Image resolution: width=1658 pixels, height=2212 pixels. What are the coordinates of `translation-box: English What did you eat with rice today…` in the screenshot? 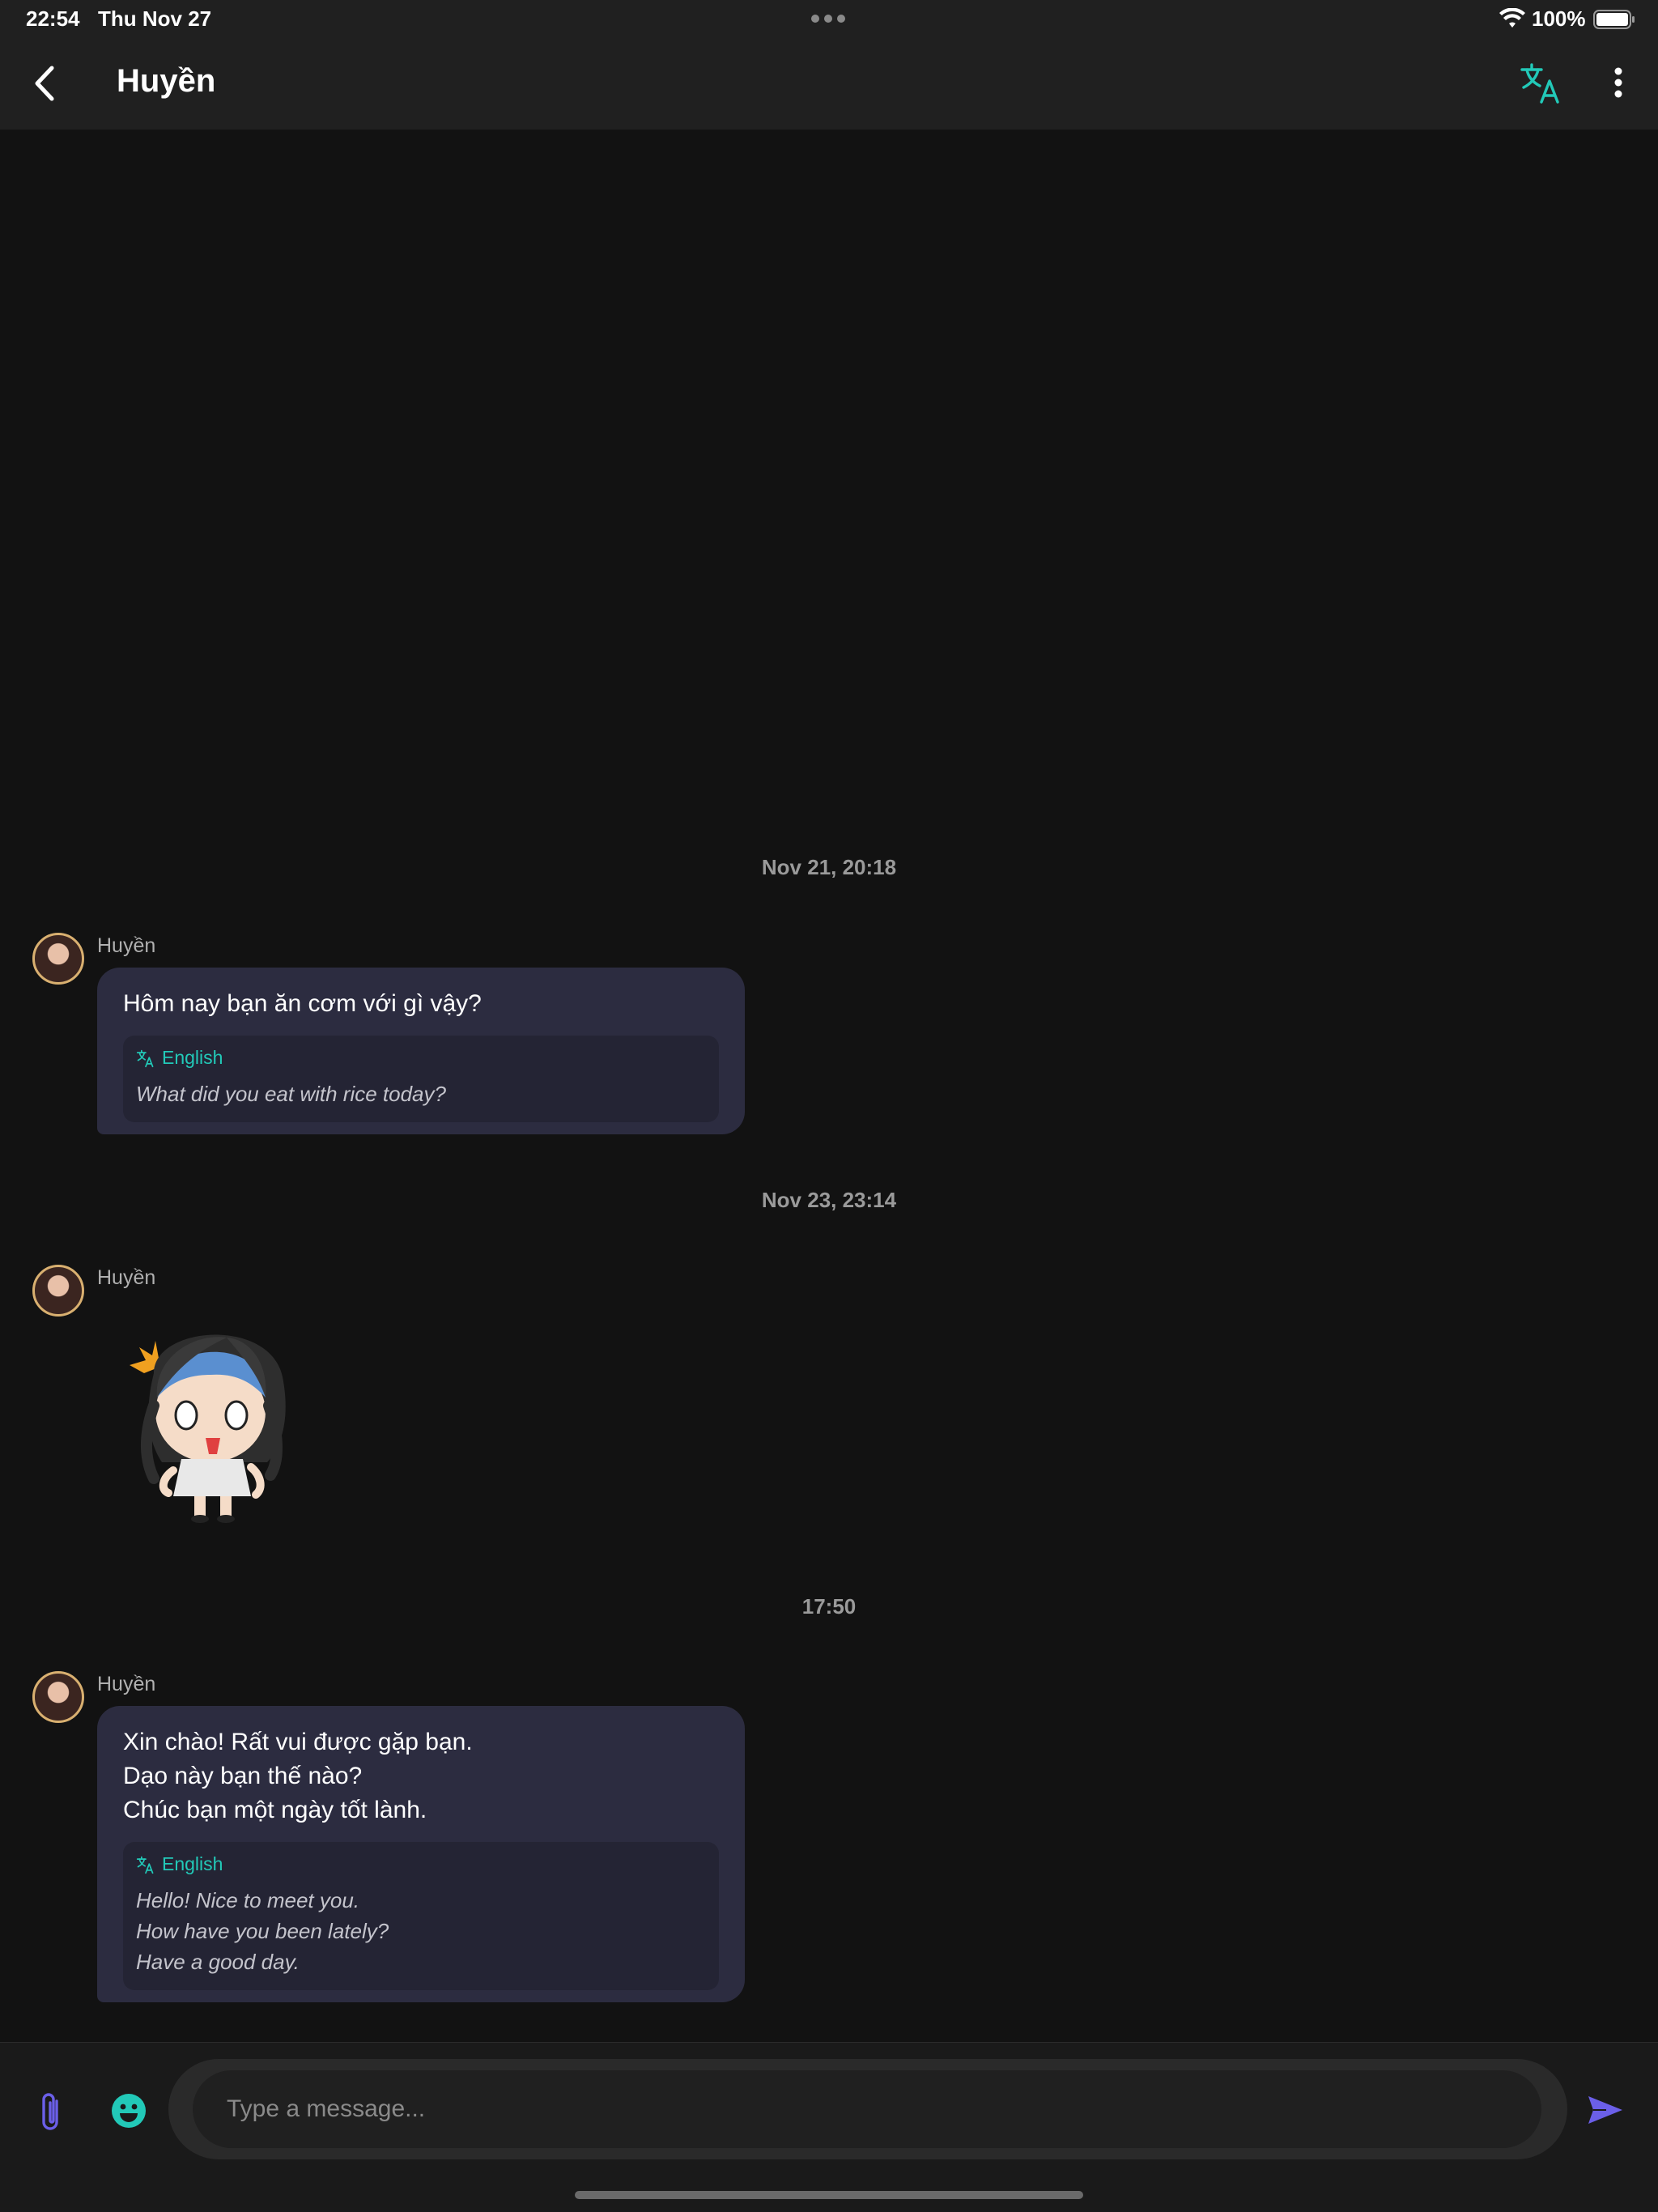 It's located at (421, 1079).